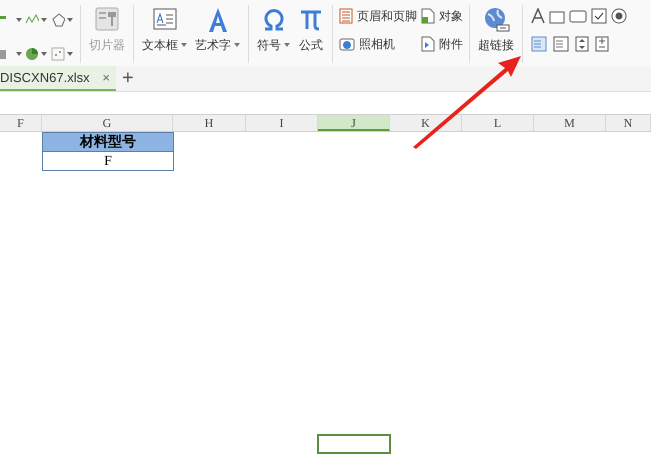 The image size is (651, 465). I want to click on column-header: G, so click(107, 123).